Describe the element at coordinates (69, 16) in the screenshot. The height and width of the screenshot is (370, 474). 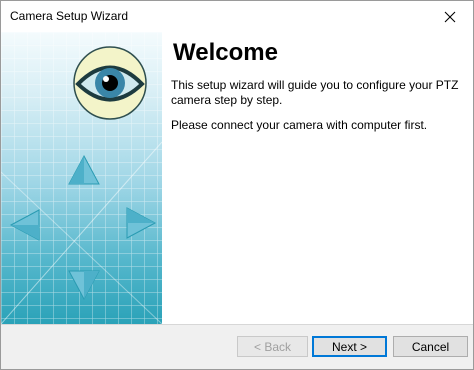
I see `window-title: Camera Setup Wizard` at that location.